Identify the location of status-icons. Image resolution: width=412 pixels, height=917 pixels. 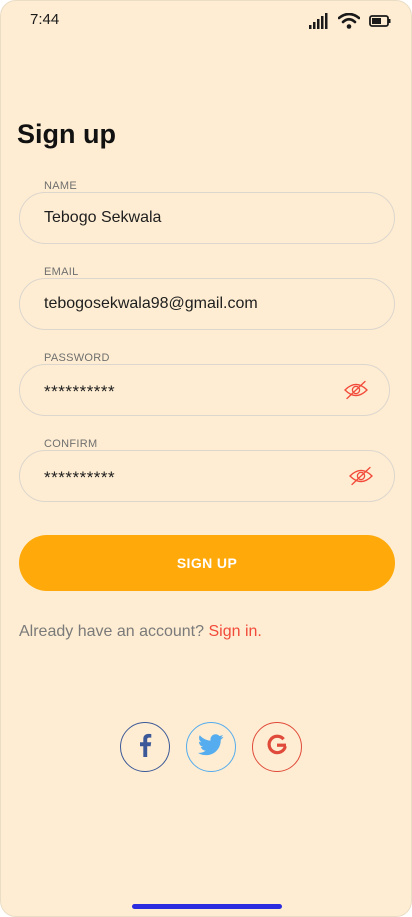
(350, 21).